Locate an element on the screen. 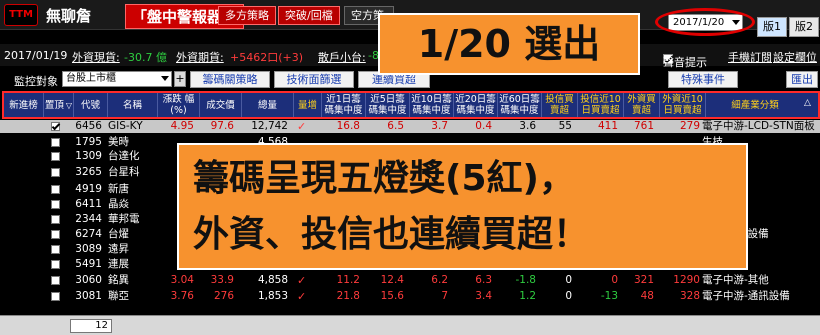 Image resolution: width=820 pixels, height=335 pixels. cell-fi: 48 is located at coordinates (647, 296).